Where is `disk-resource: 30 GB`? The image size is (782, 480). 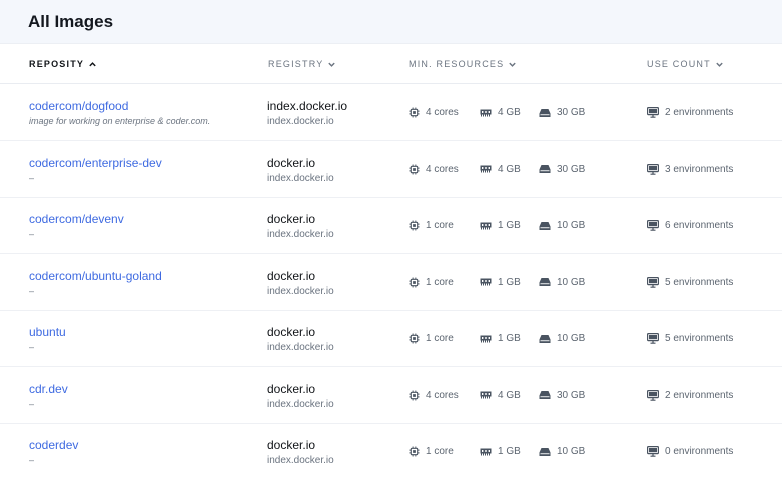 disk-resource: 30 GB is located at coordinates (562, 169).